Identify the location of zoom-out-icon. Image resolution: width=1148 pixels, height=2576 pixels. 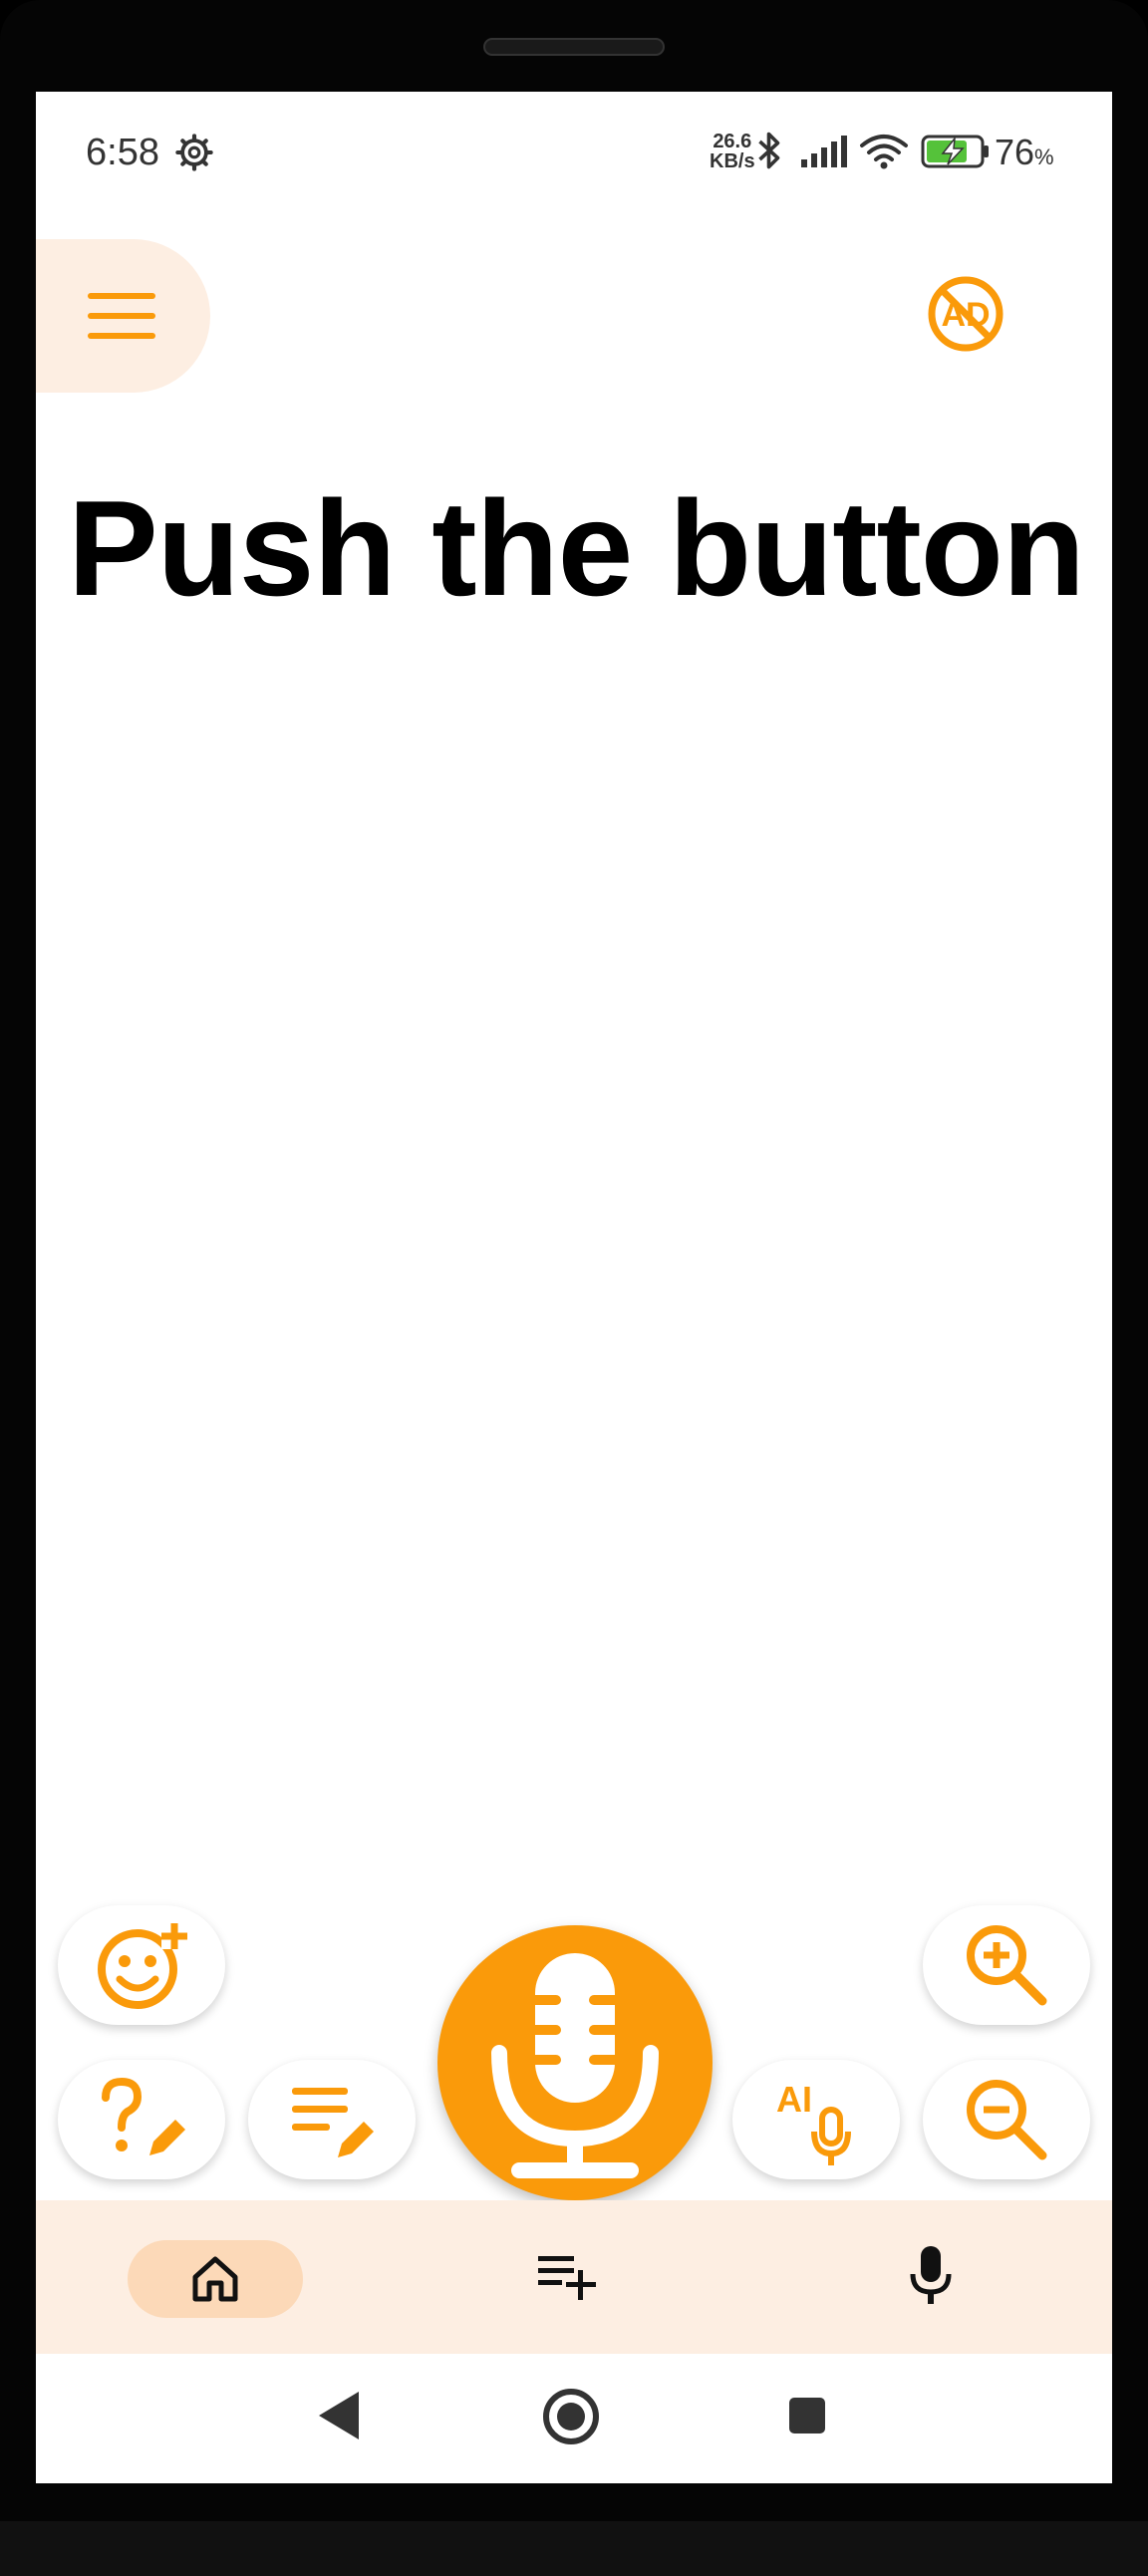
(1007, 2120).